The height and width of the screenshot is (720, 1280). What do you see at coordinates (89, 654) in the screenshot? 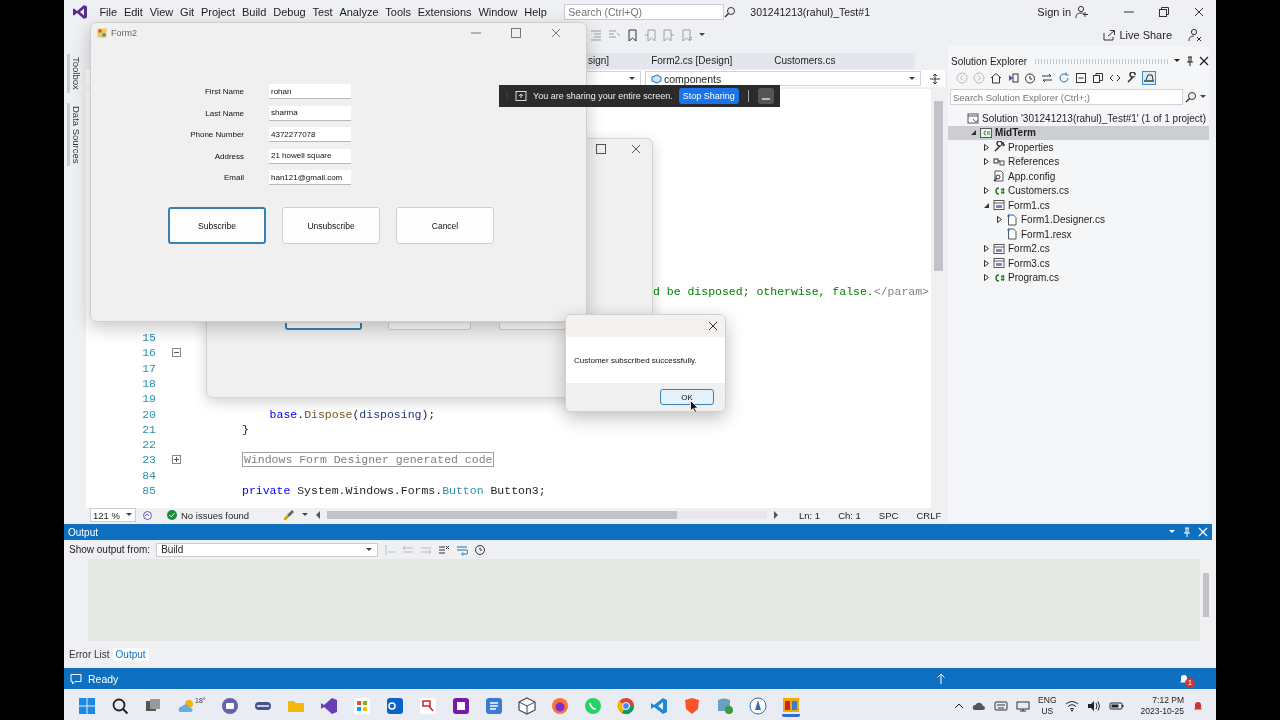
I see `panel-tab: Error List` at bounding box center [89, 654].